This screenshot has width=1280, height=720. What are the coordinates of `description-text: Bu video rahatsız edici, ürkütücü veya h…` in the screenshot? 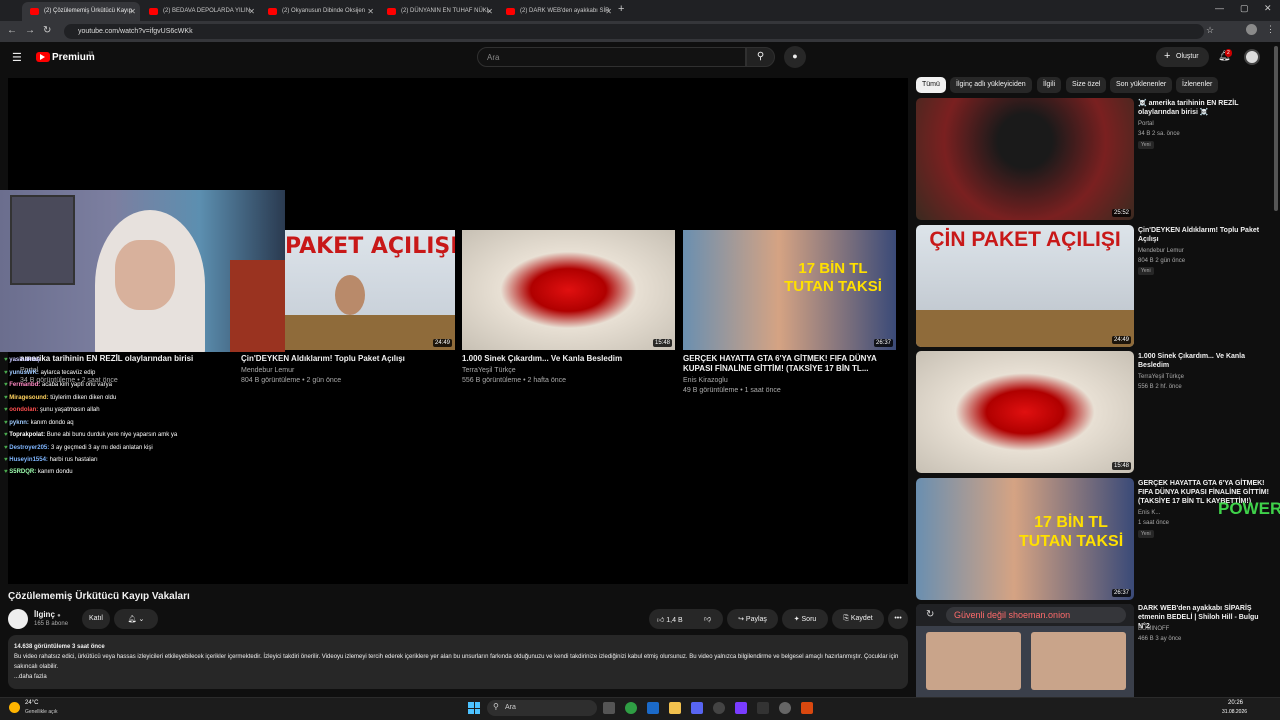 It's located at (456, 662).